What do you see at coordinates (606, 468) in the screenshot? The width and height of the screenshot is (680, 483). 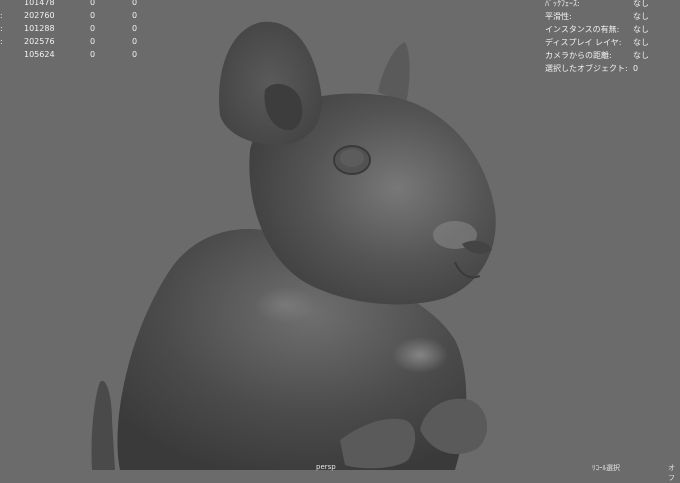 I see `recall-selection-label: ﾘｺｰﾙ選択` at bounding box center [606, 468].